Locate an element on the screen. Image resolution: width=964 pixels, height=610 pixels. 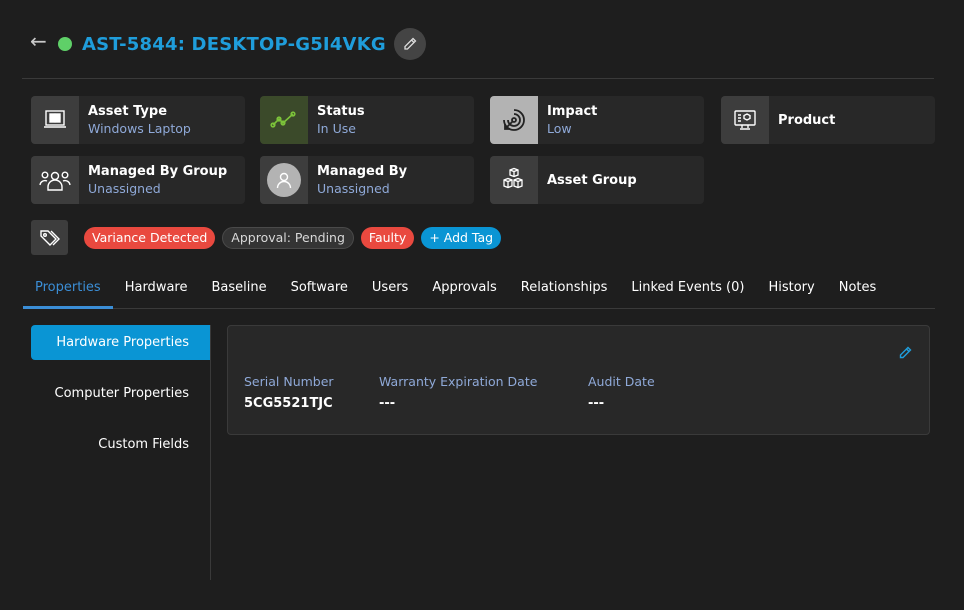
status-dot is located at coordinates (65, 44).